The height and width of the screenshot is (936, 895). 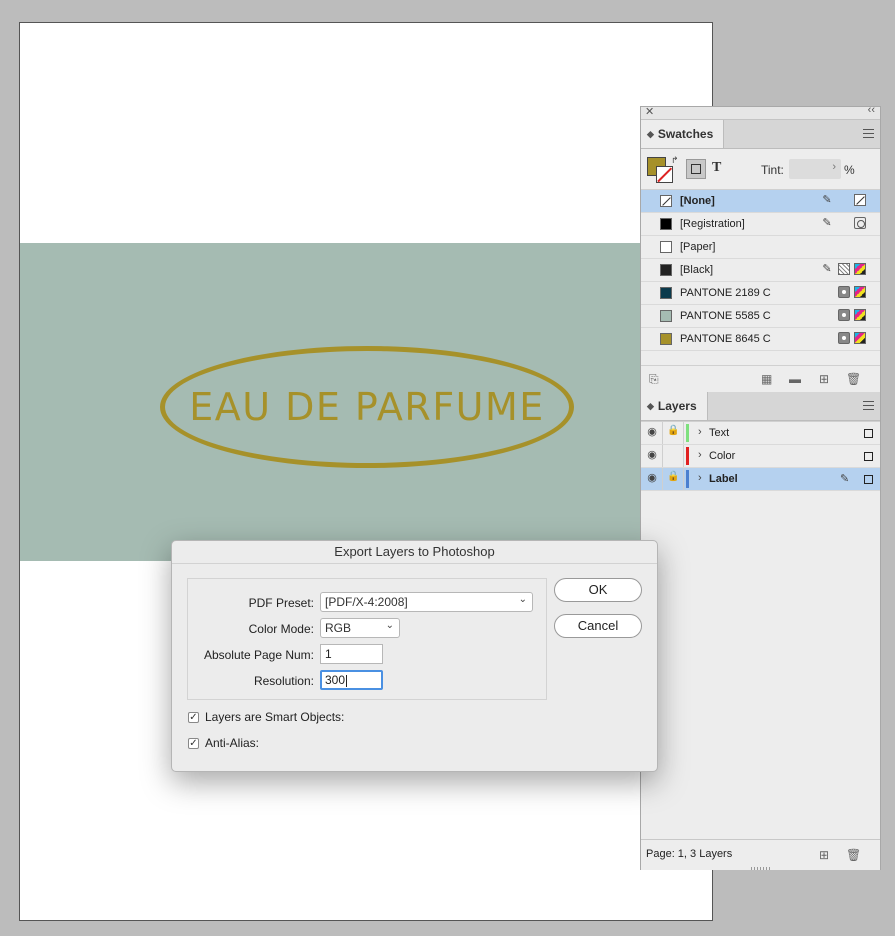 What do you see at coordinates (761, 868) in the screenshot?
I see `resize-grip` at bounding box center [761, 868].